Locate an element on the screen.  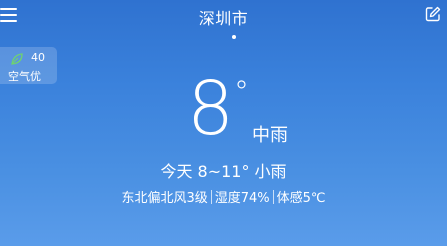
degree-symbol: ° is located at coordinates (241, 92).